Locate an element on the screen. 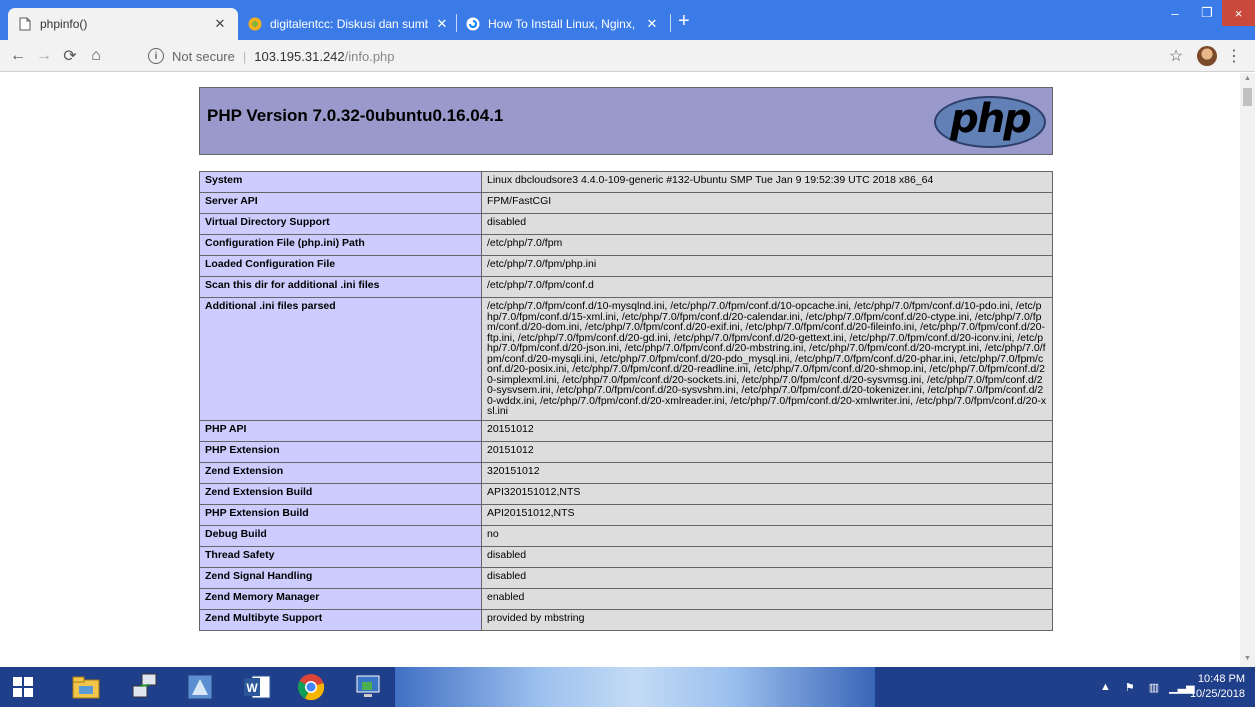  tab-title: digitalentcc: Diskusi dan sumber is located at coordinates (349, 24).